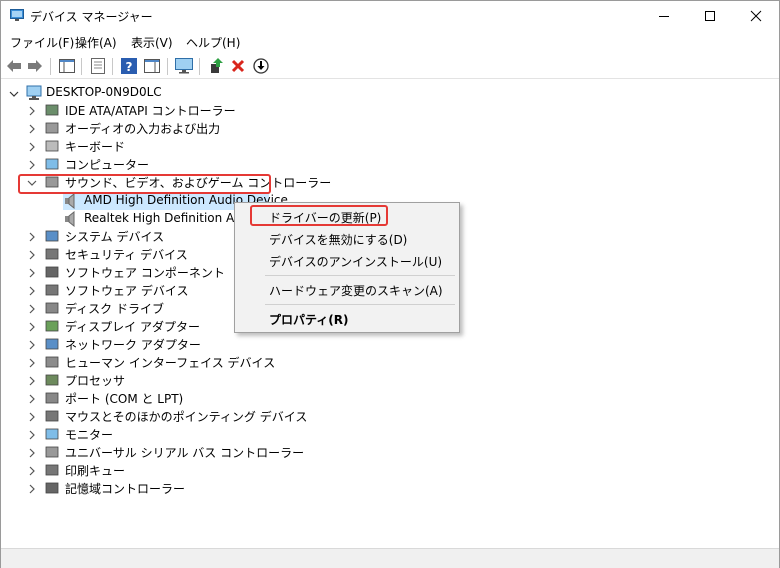  I want to click on action-pane-icon, so click(152, 66).